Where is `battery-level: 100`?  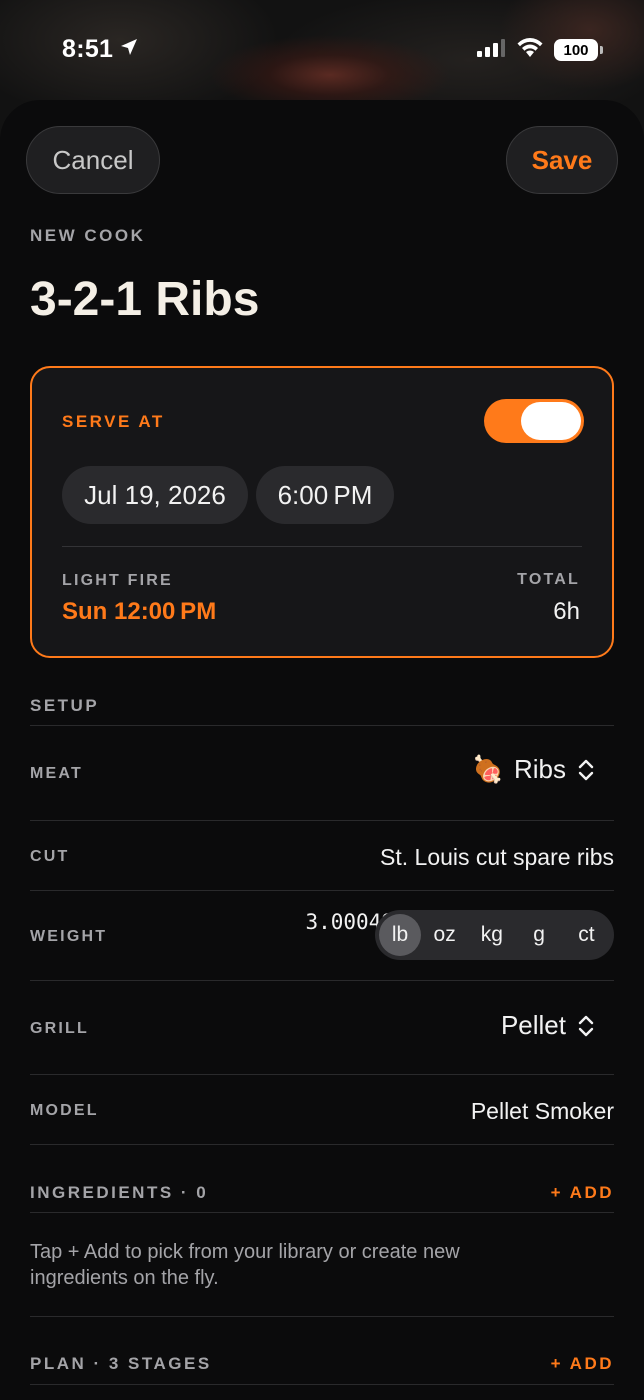 battery-level: 100 is located at coordinates (576, 50).